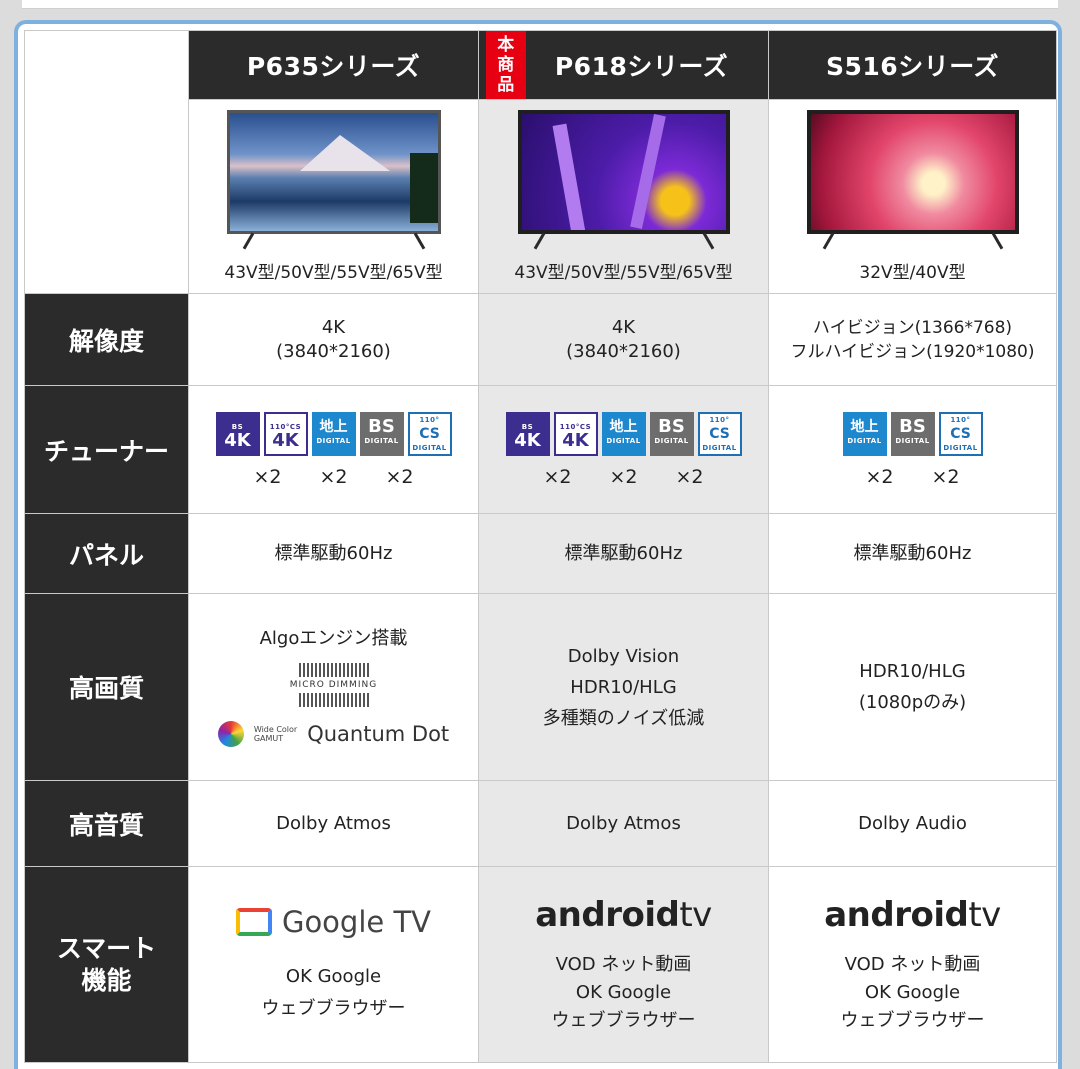  What do you see at coordinates (912, 823) in the screenshot?
I see `sound-s516: Dolby Audio` at bounding box center [912, 823].